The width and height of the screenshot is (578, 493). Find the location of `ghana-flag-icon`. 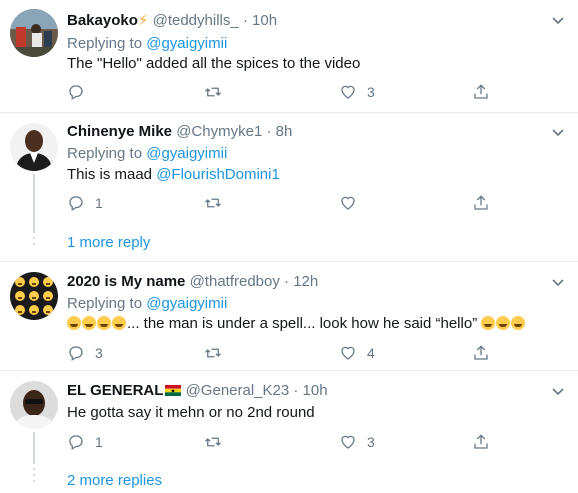

ghana-flag-icon is located at coordinates (173, 390).